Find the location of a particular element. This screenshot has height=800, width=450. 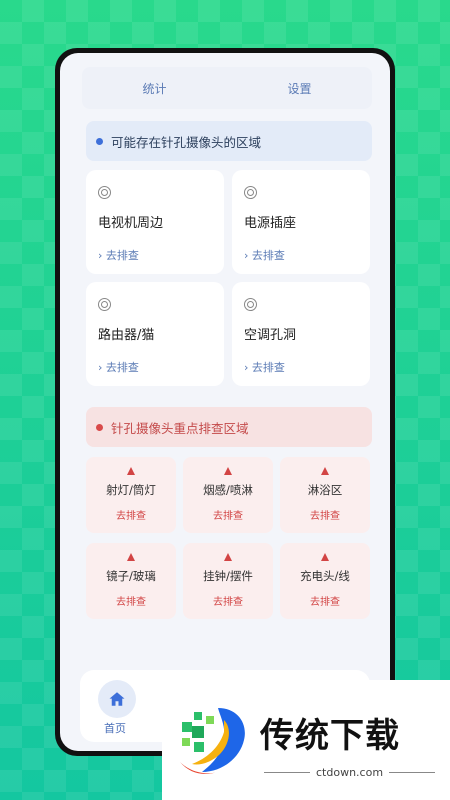

area-card-title: 路由器/猫 is located at coordinates (126, 335).